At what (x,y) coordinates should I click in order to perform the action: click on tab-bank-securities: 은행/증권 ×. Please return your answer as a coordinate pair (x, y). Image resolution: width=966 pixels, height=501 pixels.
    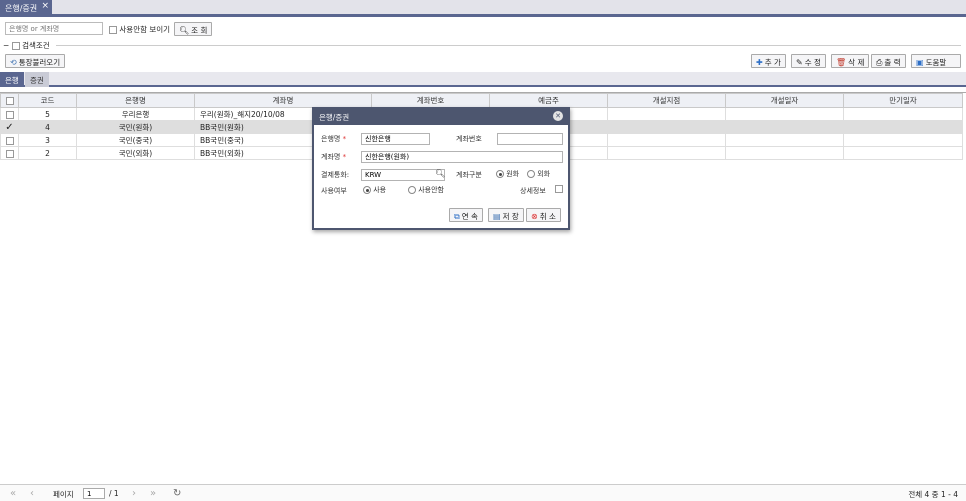
    Looking at the image, I should click on (26, 8).